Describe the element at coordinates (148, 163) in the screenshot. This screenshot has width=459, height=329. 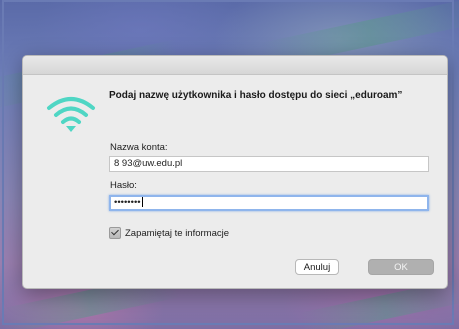
I see `account-value: 8 93@uw.edu.pl` at that location.